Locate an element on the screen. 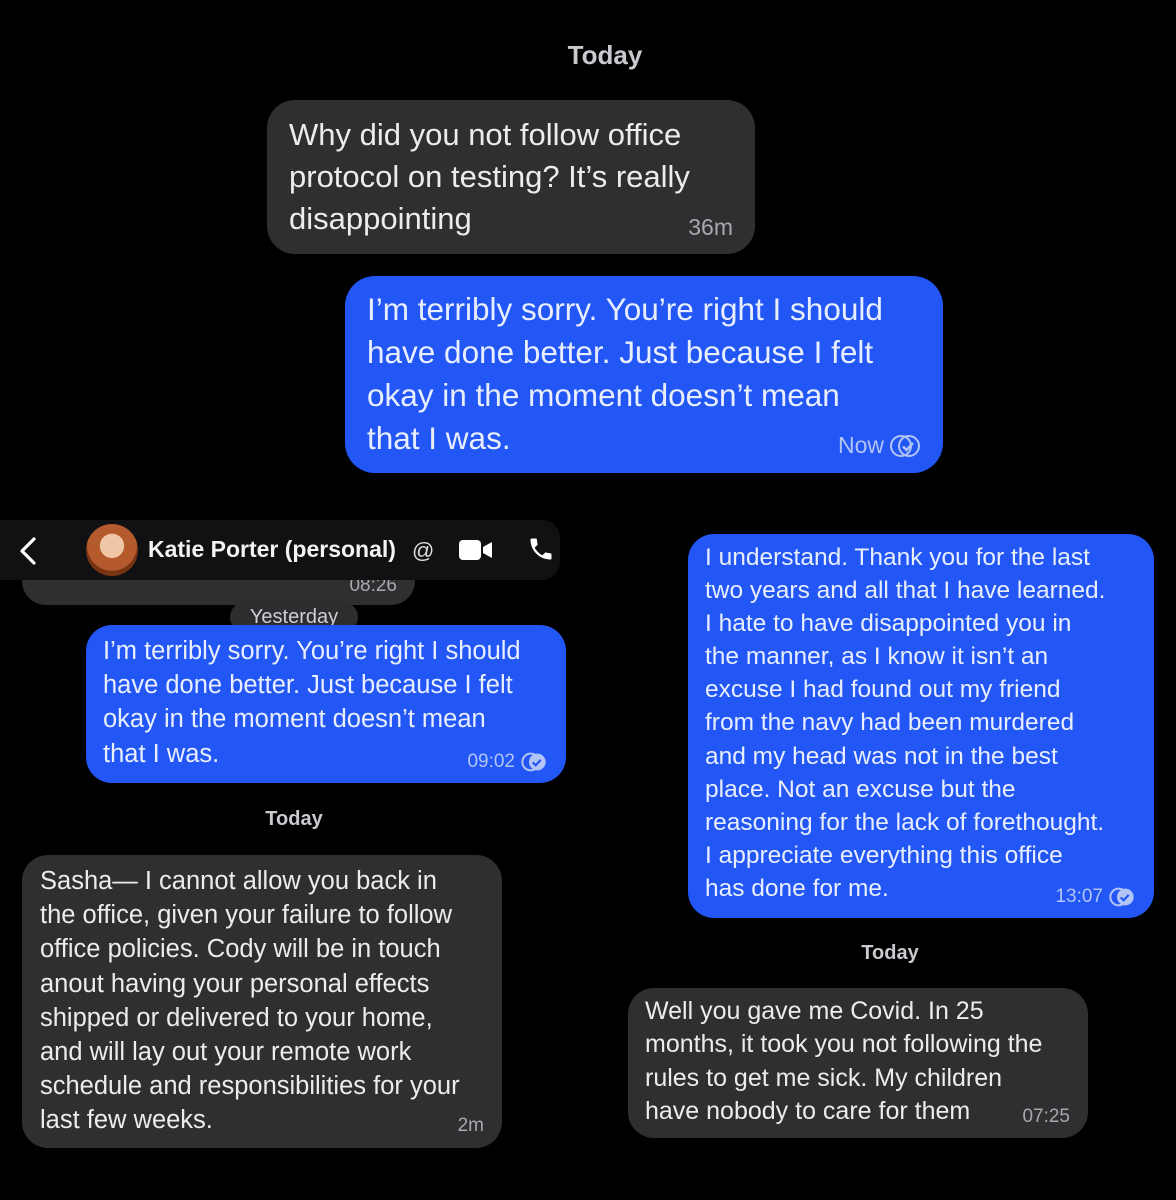 The width and height of the screenshot is (1176, 1200). avatar is located at coordinates (112, 550).